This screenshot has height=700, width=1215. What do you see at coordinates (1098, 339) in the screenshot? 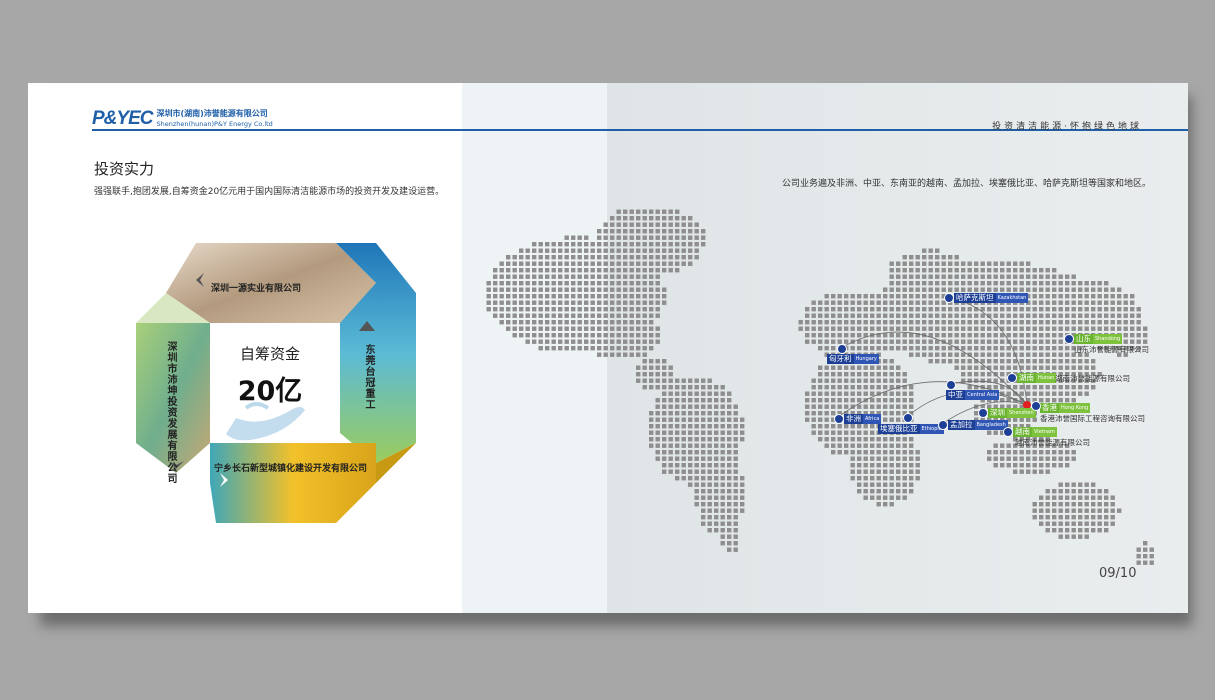
I see `location-tag-shandong: 山东 Shandong` at bounding box center [1098, 339].